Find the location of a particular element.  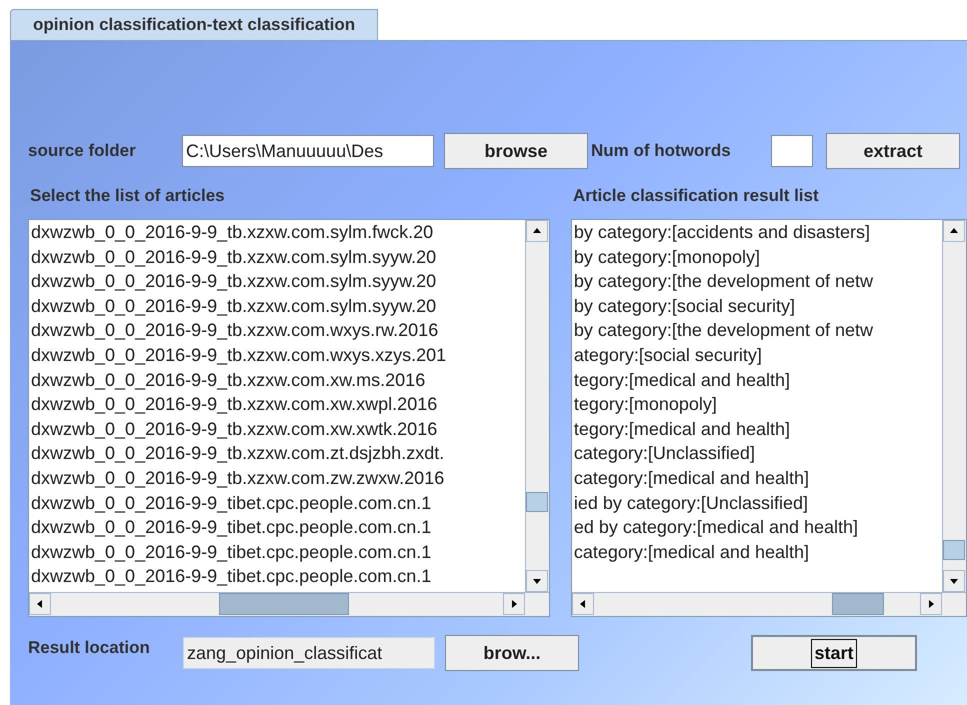

list-item: dxwzwb_0_0_2016-9-9_tb.xzxw.com.wxys.xzys.201 is located at coordinates (238, 355).